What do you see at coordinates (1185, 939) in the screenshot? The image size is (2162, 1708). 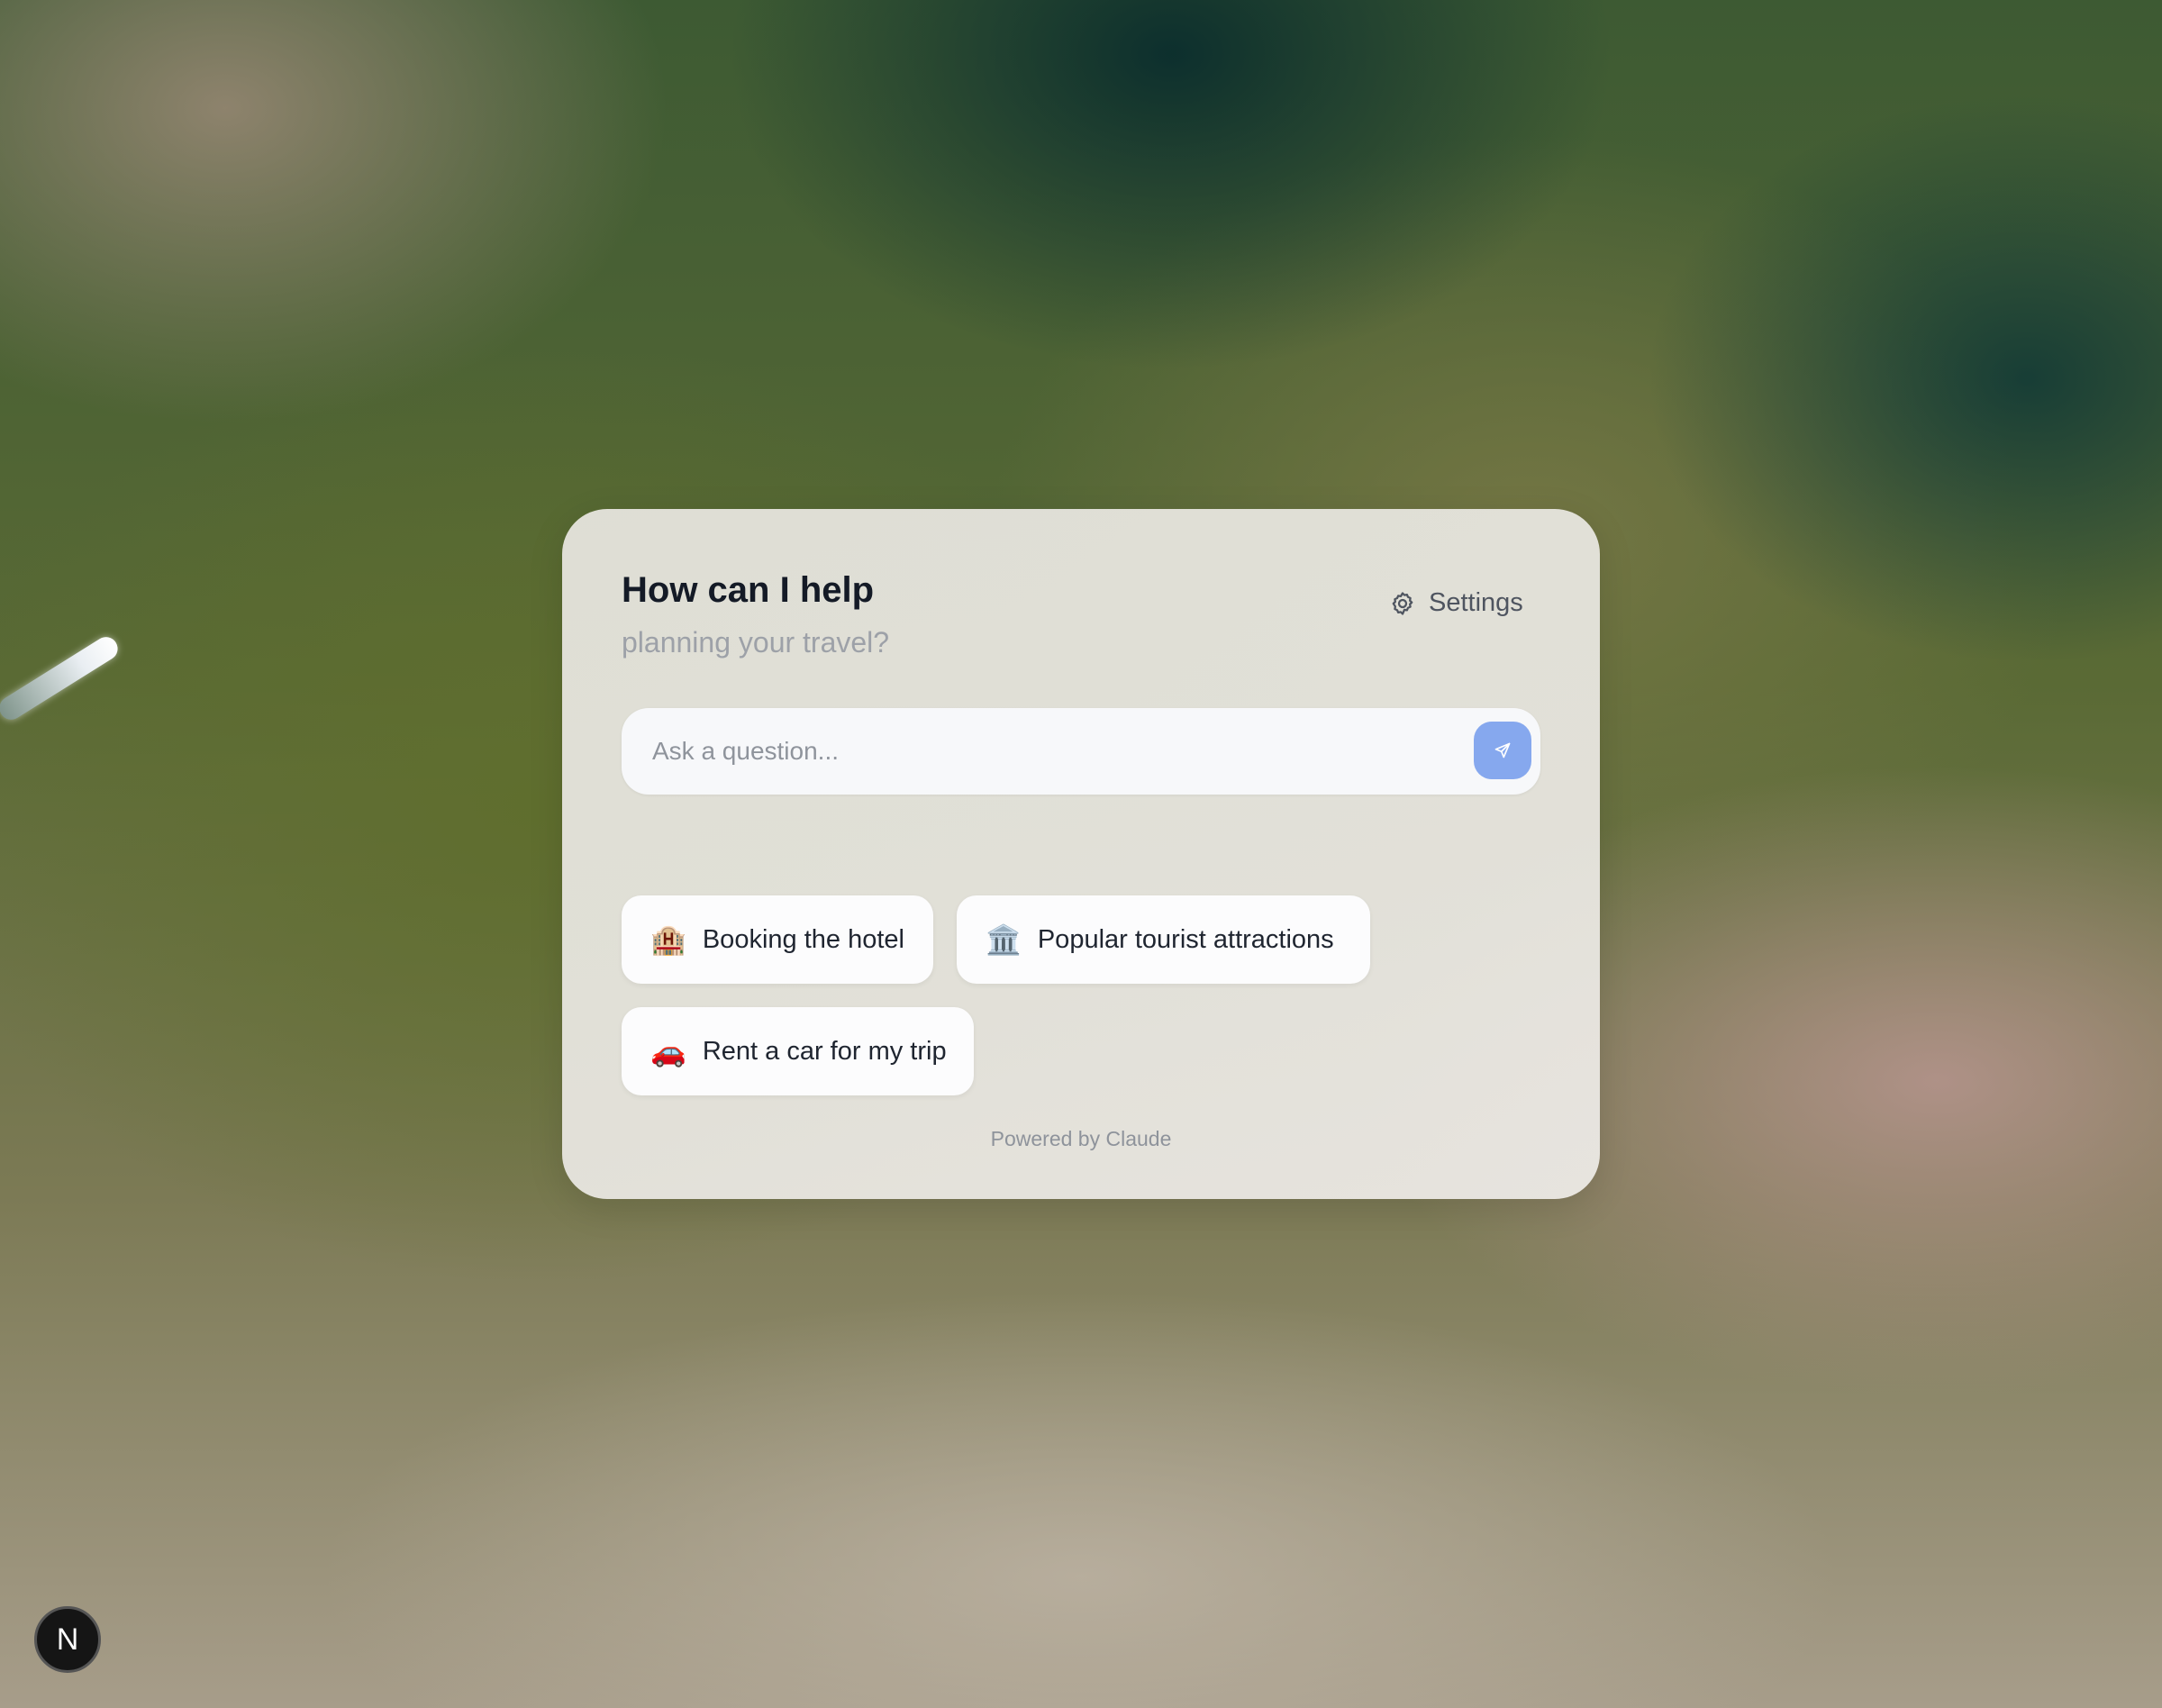 I see `suggestion-label: Popular tourist attractions` at bounding box center [1185, 939].